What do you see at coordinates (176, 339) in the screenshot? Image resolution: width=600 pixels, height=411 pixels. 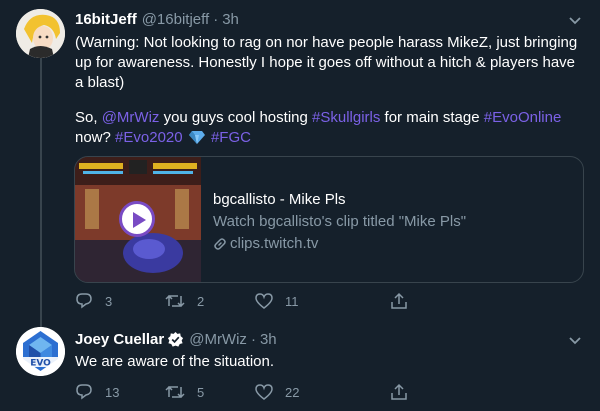 I see `verified-icon` at bounding box center [176, 339].